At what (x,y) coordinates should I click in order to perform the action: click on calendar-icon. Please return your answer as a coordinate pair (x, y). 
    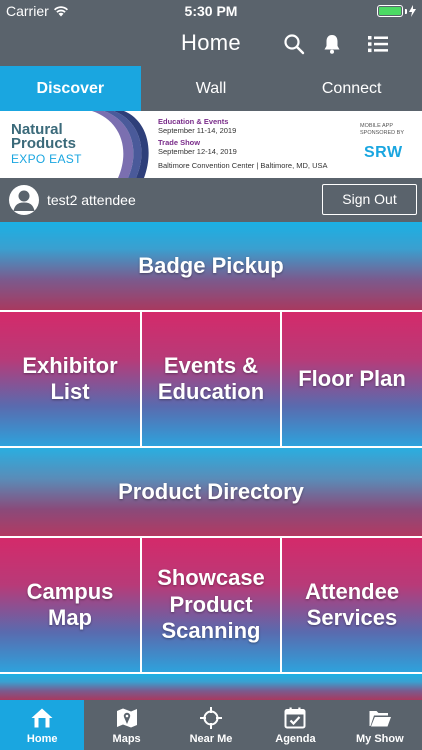
    Looking at the image, I should click on (295, 718).